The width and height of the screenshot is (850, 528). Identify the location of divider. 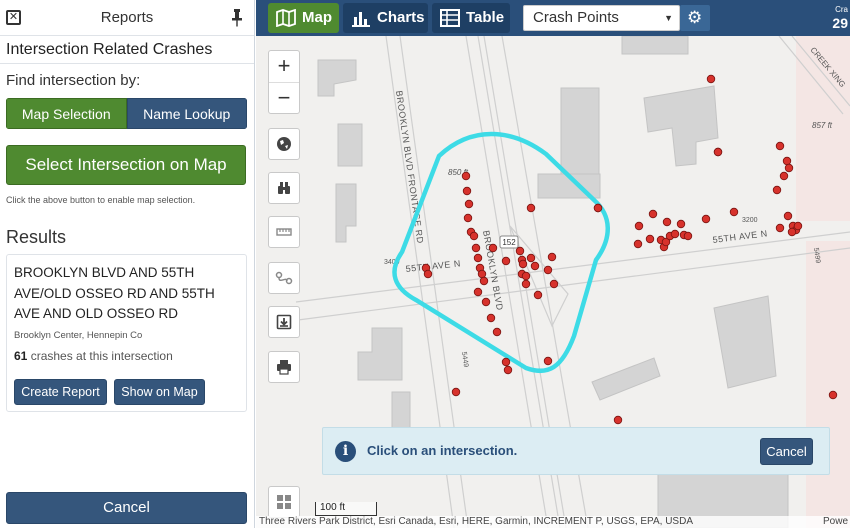
(127, 63).